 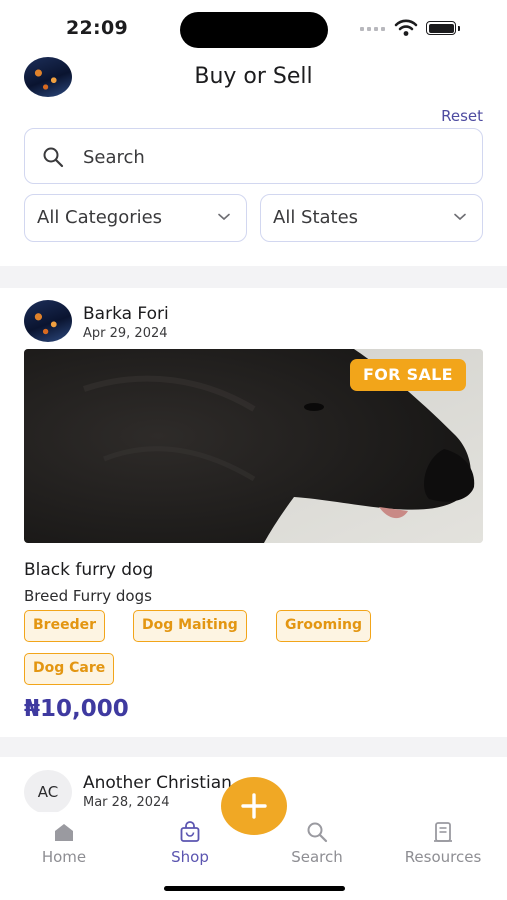 What do you see at coordinates (48, 321) in the screenshot?
I see `seller-avatar` at bounding box center [48, 321].